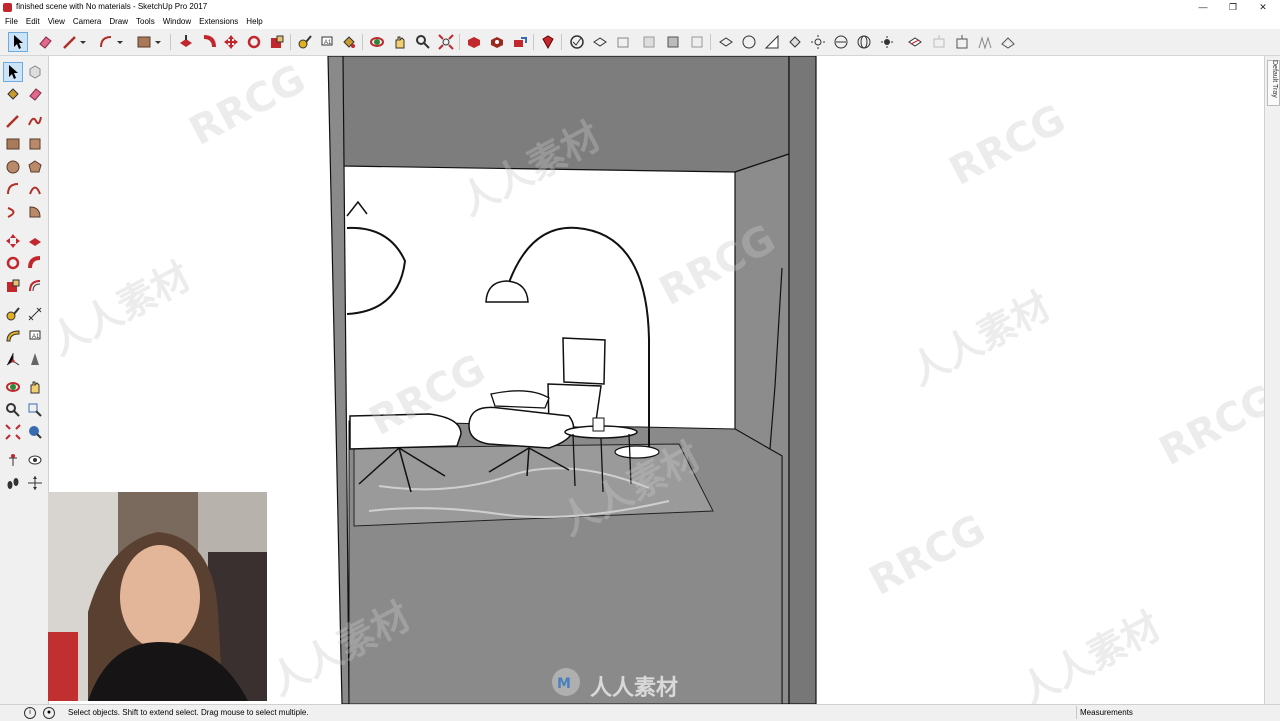 The image size is (1280, 721). Describe the element at coordinates (83, 42) in the screenshot. I see `line-dropdown-arrow-icon` at that location.